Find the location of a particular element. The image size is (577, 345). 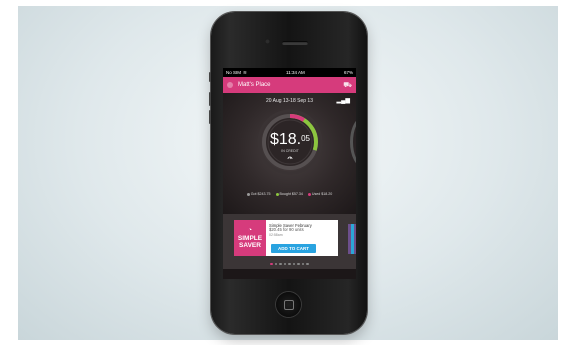

credit-amount: $18.05 is located at coordinates (290, 140).